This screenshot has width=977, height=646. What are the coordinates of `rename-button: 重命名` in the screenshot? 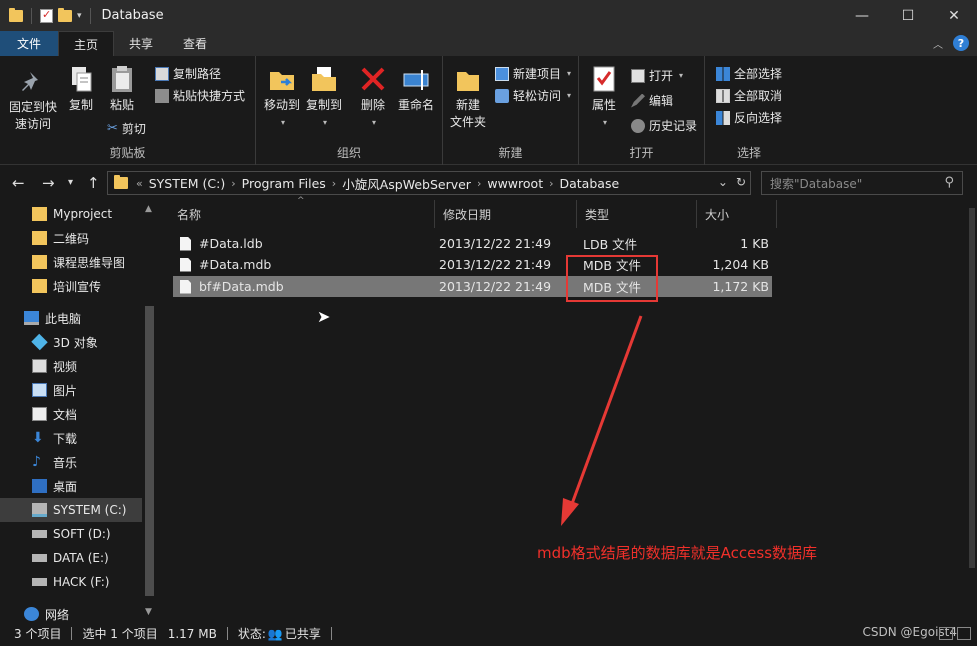 It's located at (416, 89).